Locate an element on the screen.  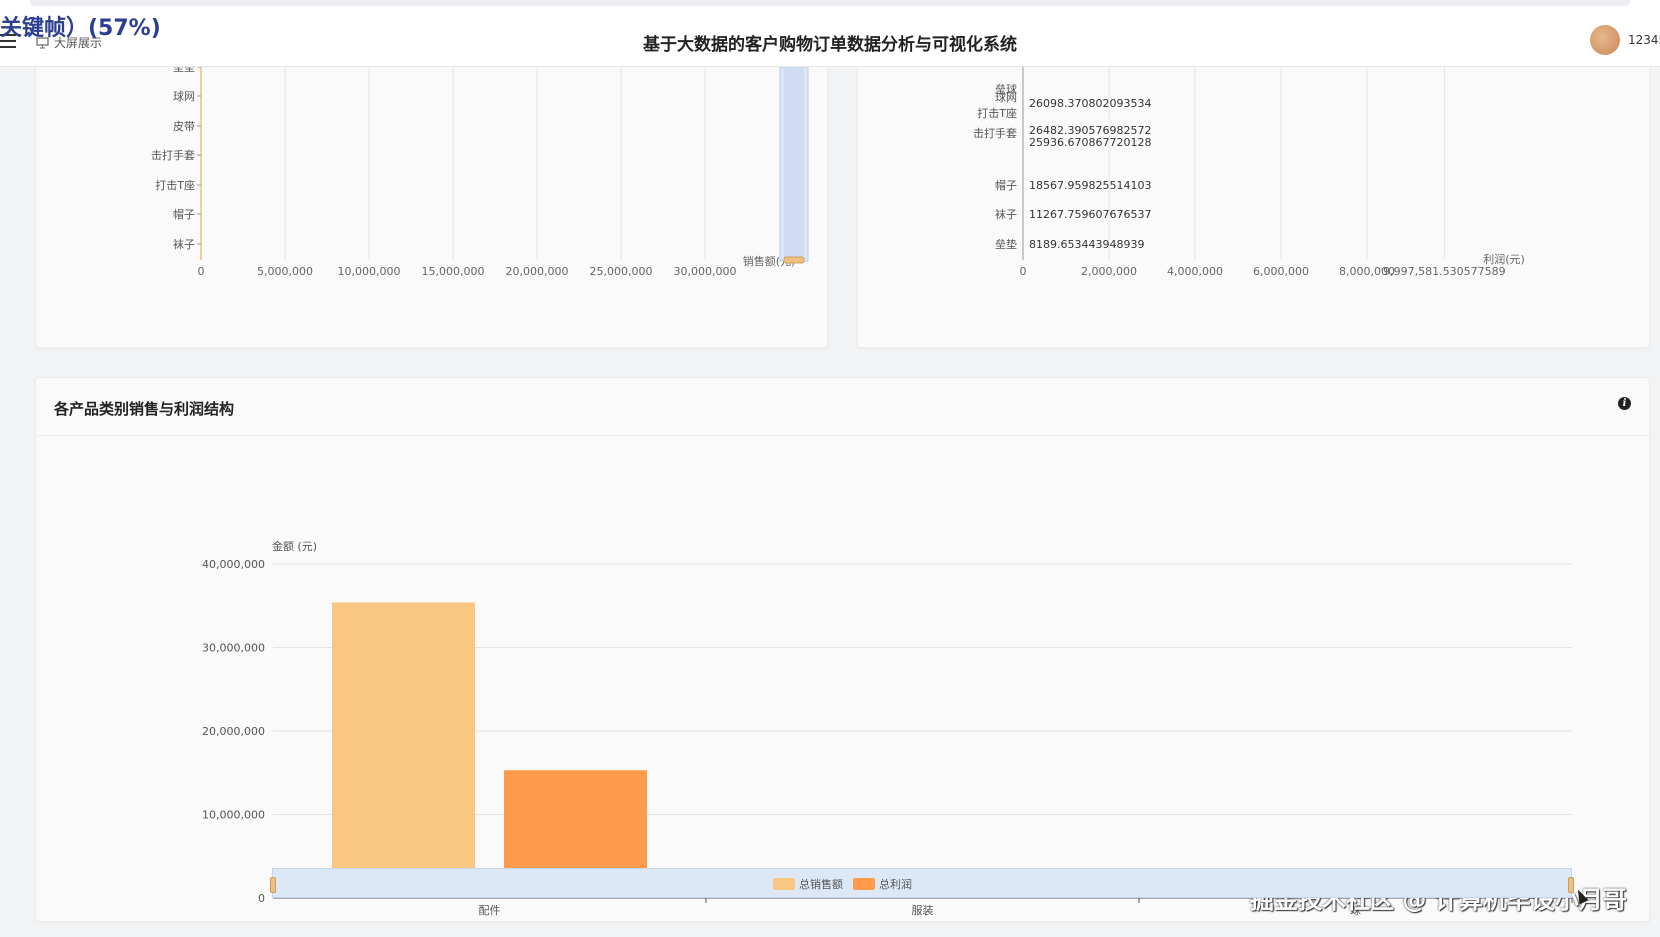
x-tick-label: 10,000,000 is located at coordinates (369, 271).